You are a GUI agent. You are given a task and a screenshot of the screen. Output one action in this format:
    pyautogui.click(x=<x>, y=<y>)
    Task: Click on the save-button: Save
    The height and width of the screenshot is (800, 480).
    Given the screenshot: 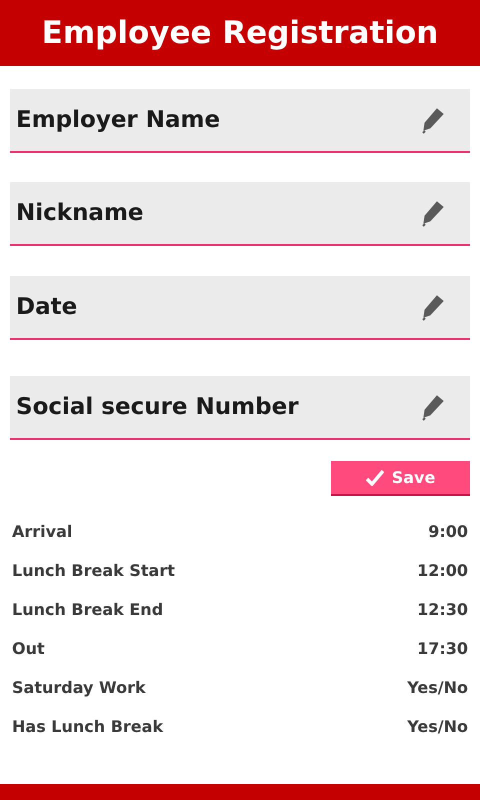 What is the action you would take?
    pyautogui.click(x=400, y=478)
    